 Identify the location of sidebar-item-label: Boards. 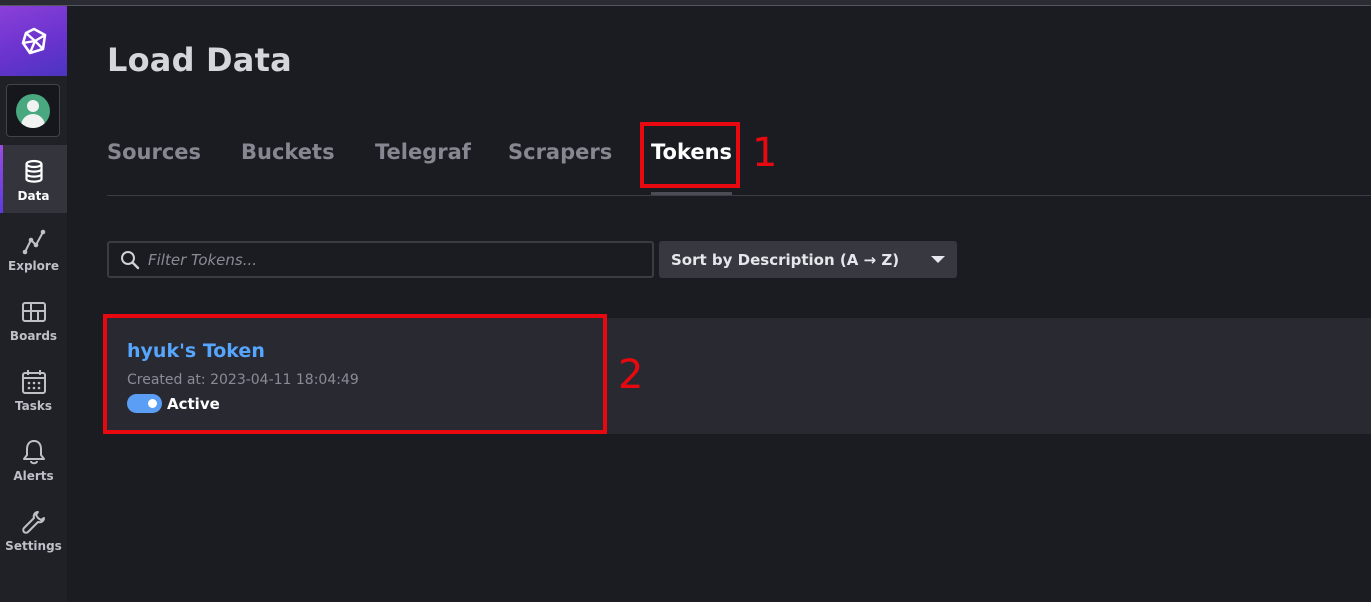
(33, 336).